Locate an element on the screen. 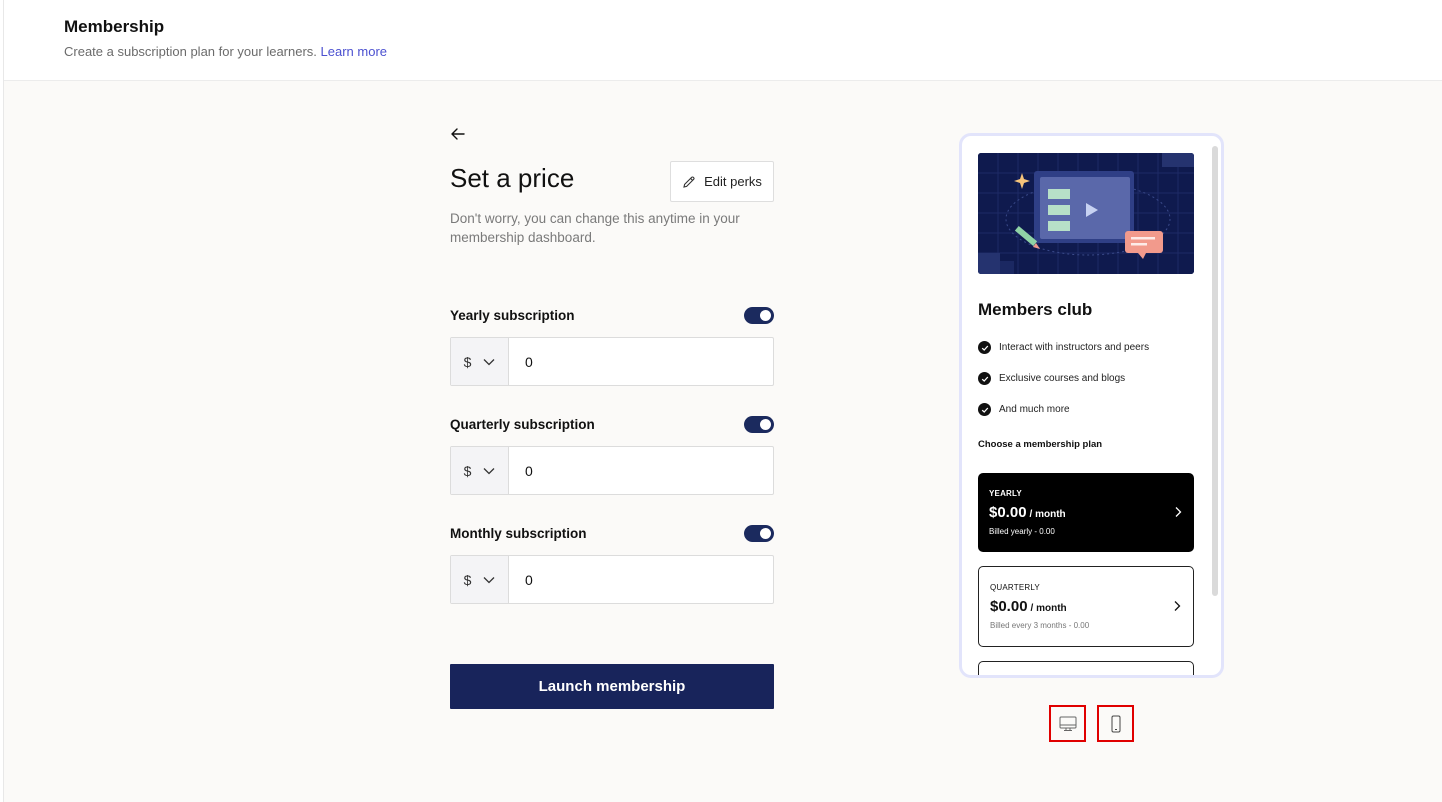  plan-billing: Billed every 3 months - 0.00 is located at coordinates (1040, 625).